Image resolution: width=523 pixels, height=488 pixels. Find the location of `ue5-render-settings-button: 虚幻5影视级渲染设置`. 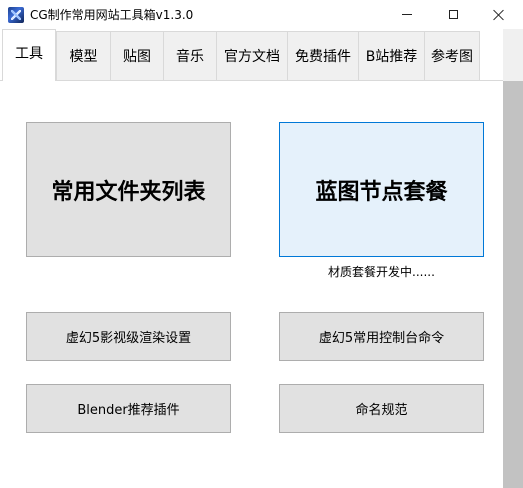

ue5-render-settings-button: 虚幻5影视级渲染设置 is located at coordinates (128, 336).